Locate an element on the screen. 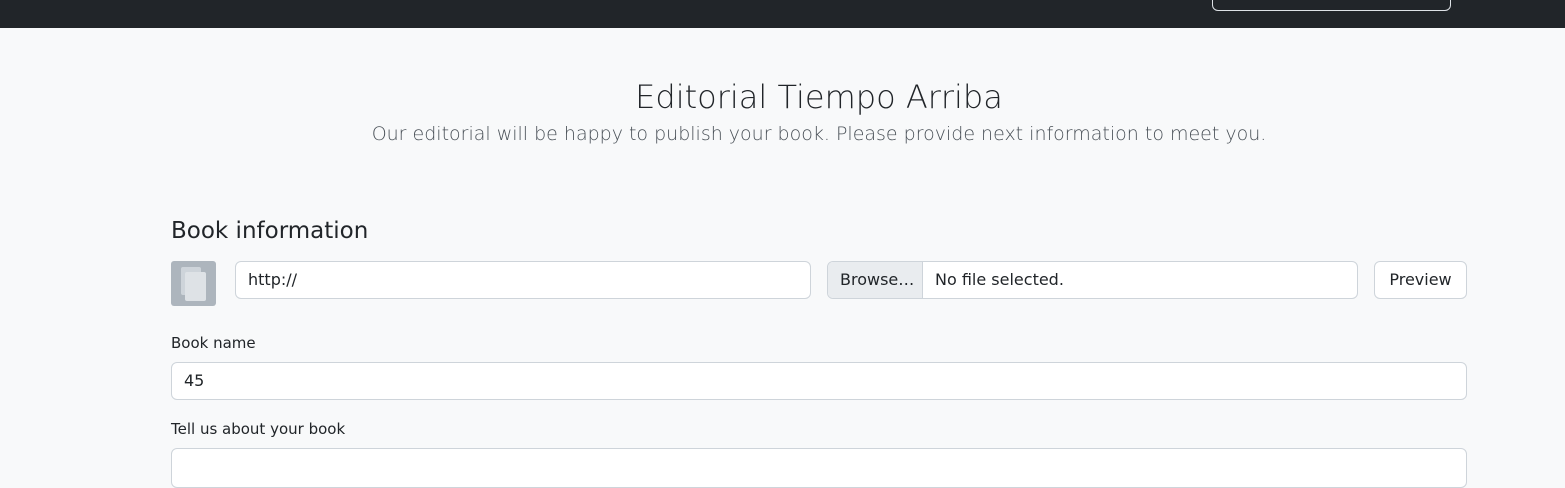 The image size is (1565, 488). cover-file-input: Browse… No file selected. is located at coordinates (1092, 280).